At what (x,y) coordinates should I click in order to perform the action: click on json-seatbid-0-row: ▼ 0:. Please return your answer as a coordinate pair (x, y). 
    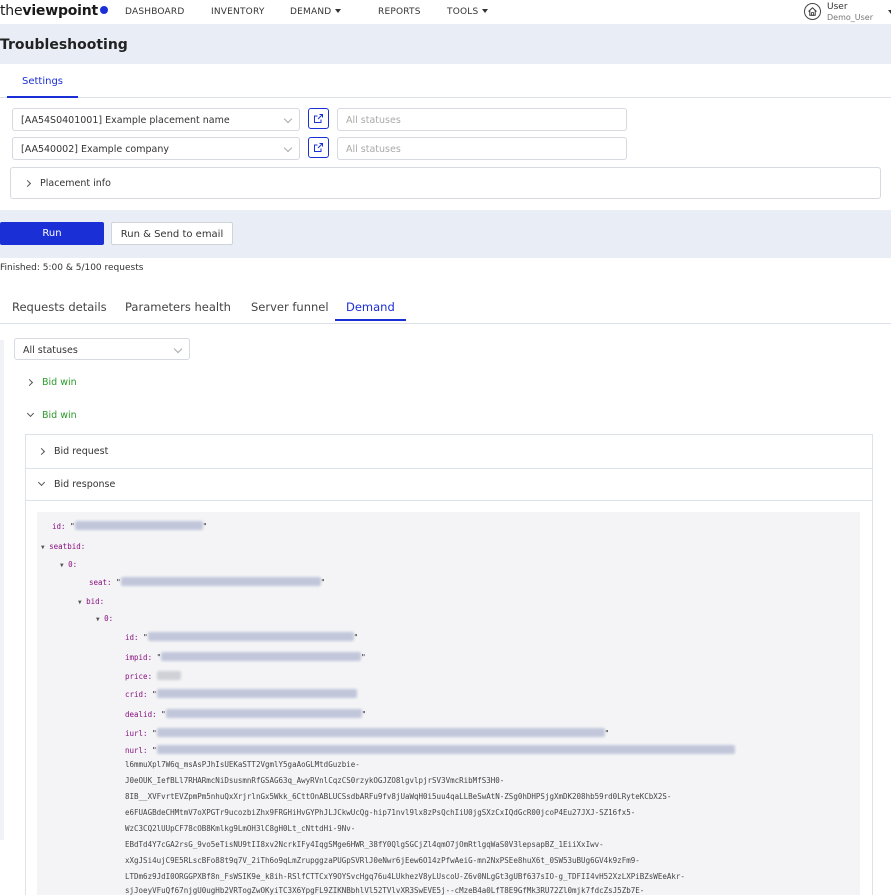
    Looking at the image, I should click on (68, 564).